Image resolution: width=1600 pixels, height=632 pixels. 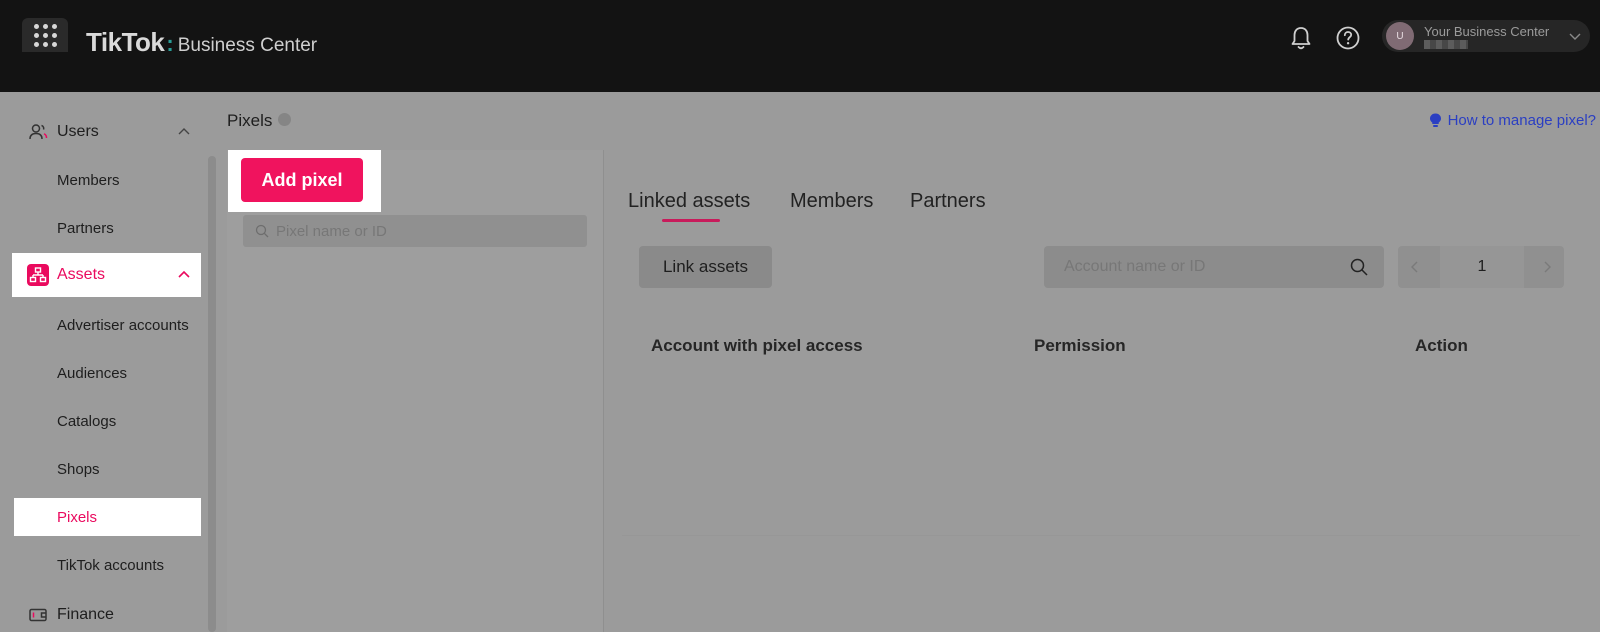 What do you see at coordinates (107, 469) in the screenshot?
I see `sidebar-item-shops: Shops` at bounding box center [107, 469].